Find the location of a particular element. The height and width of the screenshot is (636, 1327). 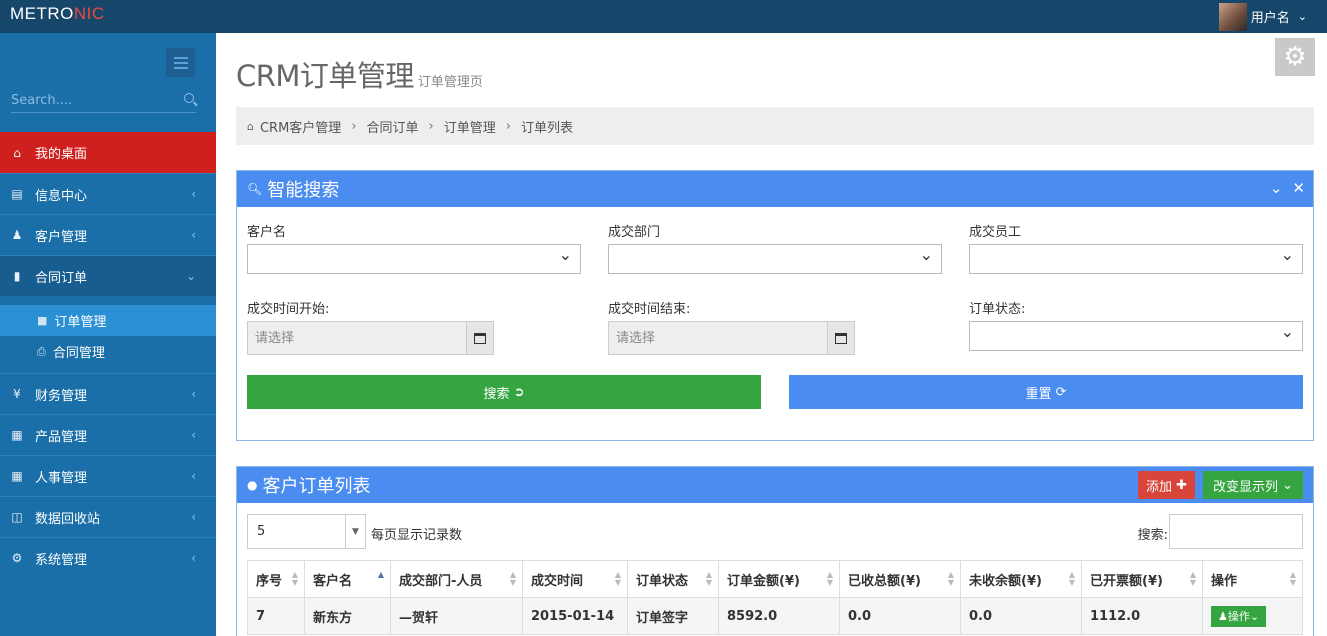

breadcrumb-item: 合同订单 is located at coordinates (393, 126).